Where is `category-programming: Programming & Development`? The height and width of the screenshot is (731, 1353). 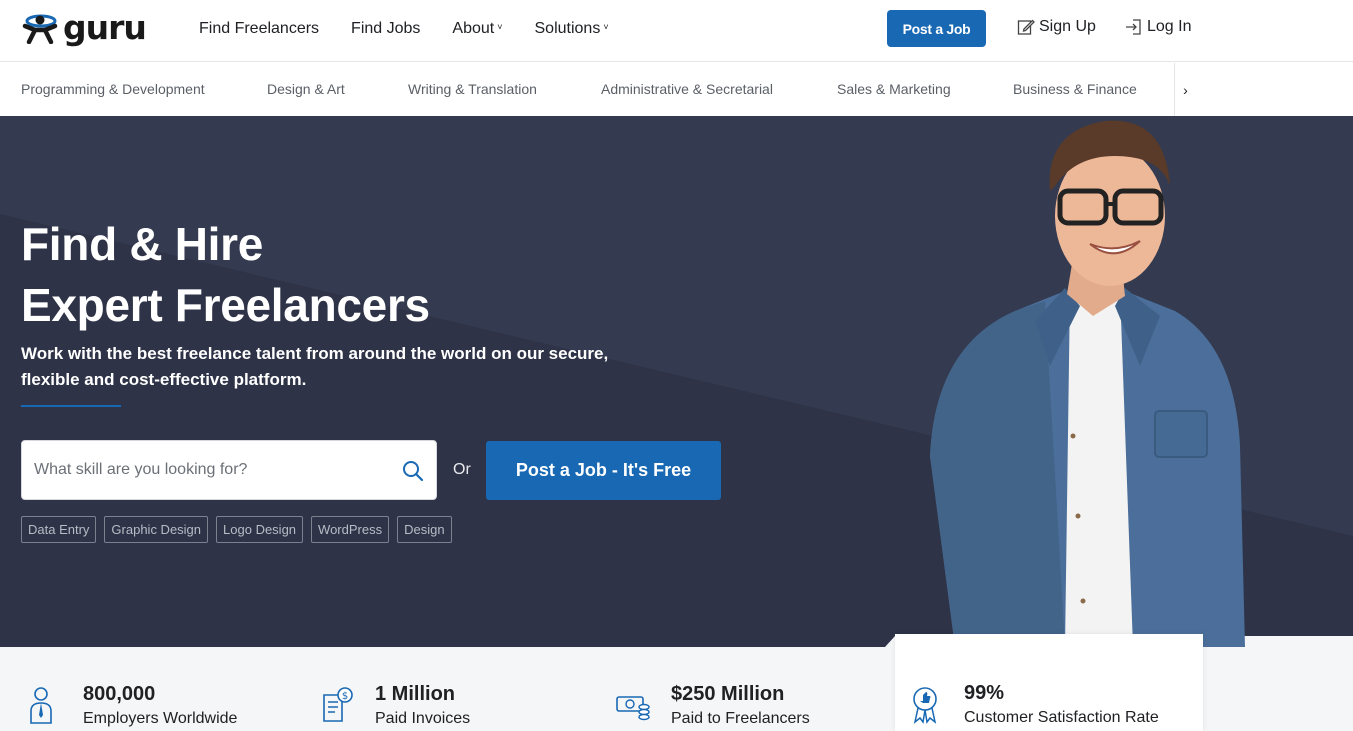 category-programming: Programming & Development is located at coordinates (113, 89).